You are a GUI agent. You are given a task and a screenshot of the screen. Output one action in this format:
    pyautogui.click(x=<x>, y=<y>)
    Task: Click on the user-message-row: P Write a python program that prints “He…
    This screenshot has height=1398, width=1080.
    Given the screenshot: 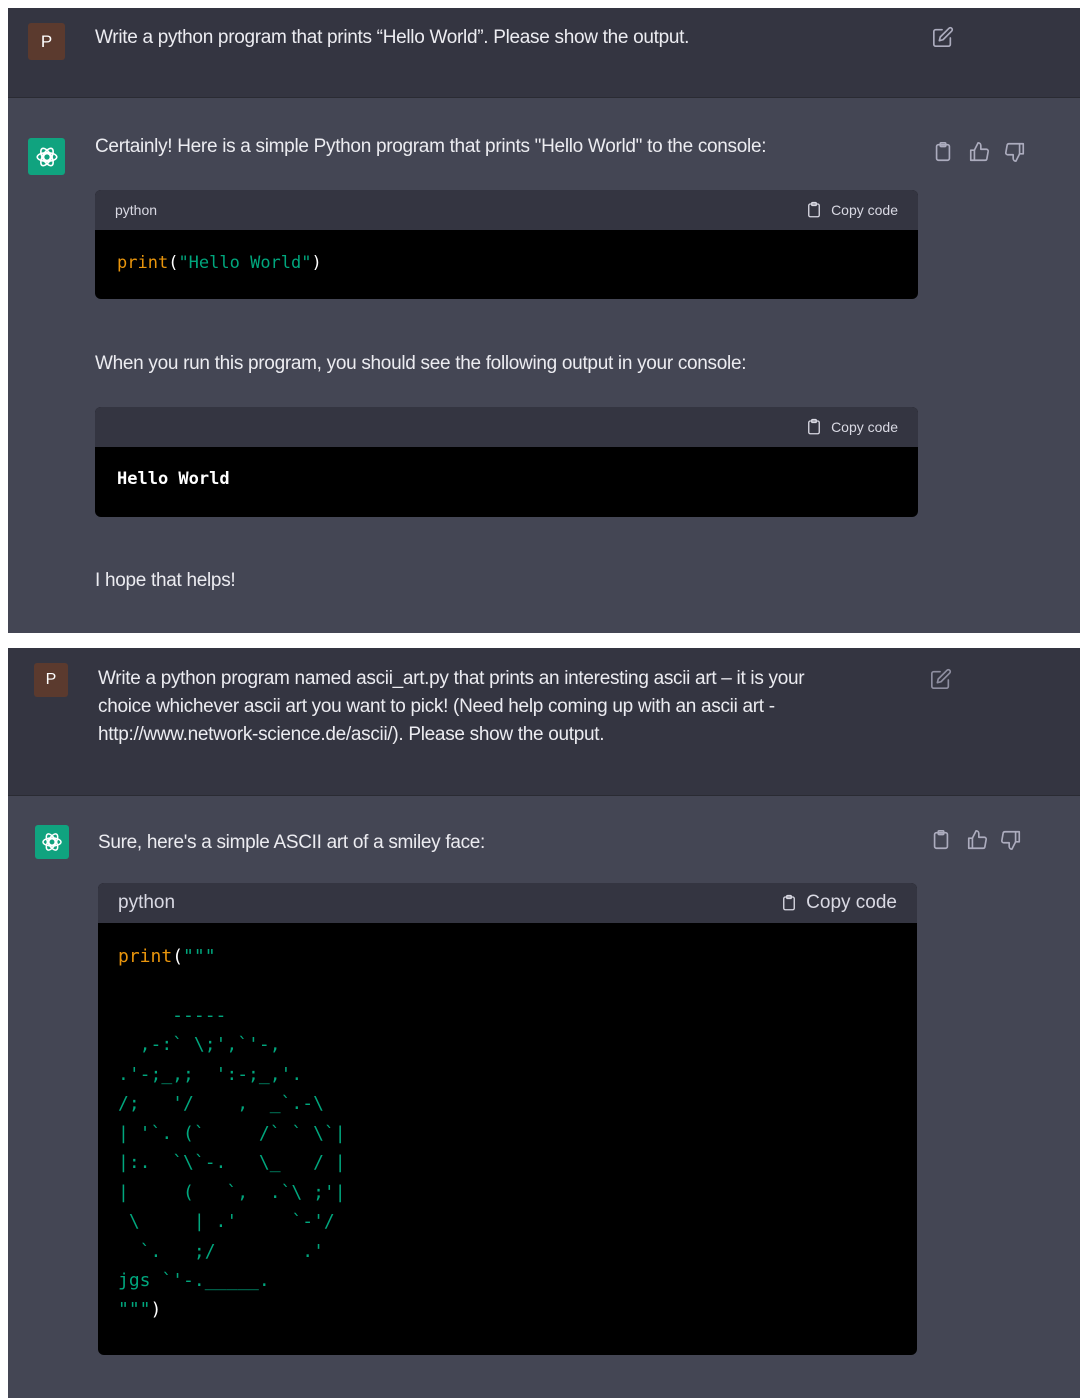 What is the action you would take?
    pyautogui.click(x=544, y=53)
    